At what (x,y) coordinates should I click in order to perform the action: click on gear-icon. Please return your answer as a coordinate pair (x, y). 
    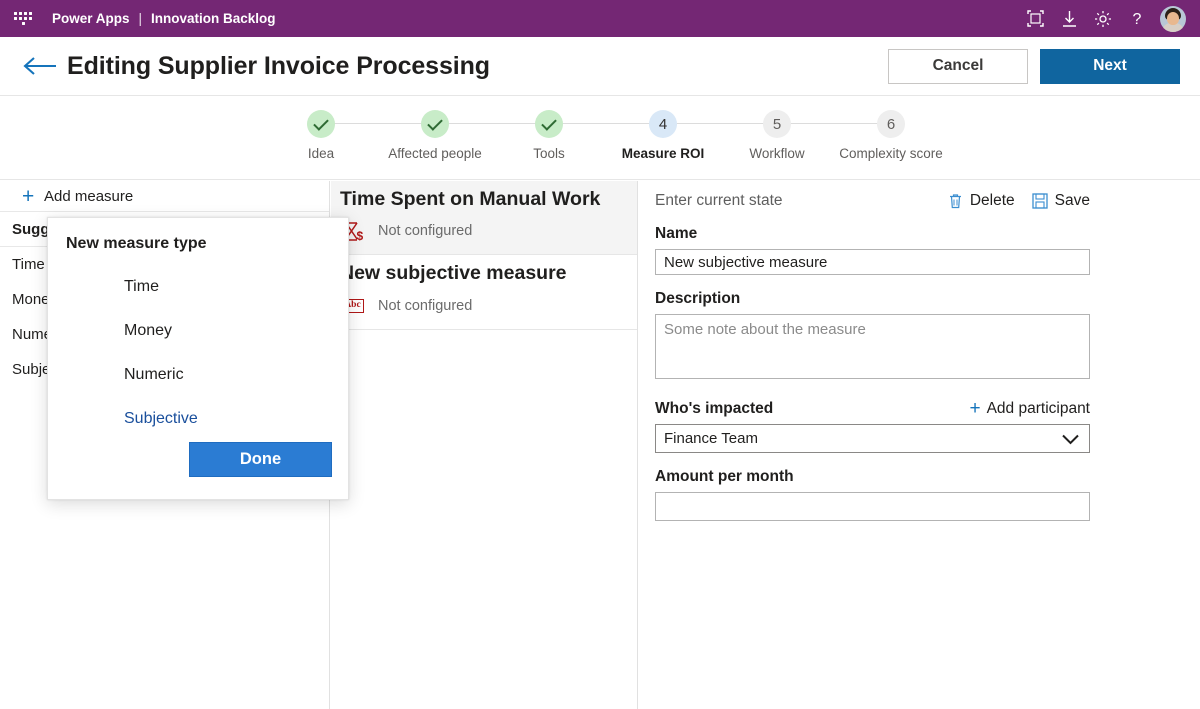
    Looking at the image, I should click on (1103, 18).